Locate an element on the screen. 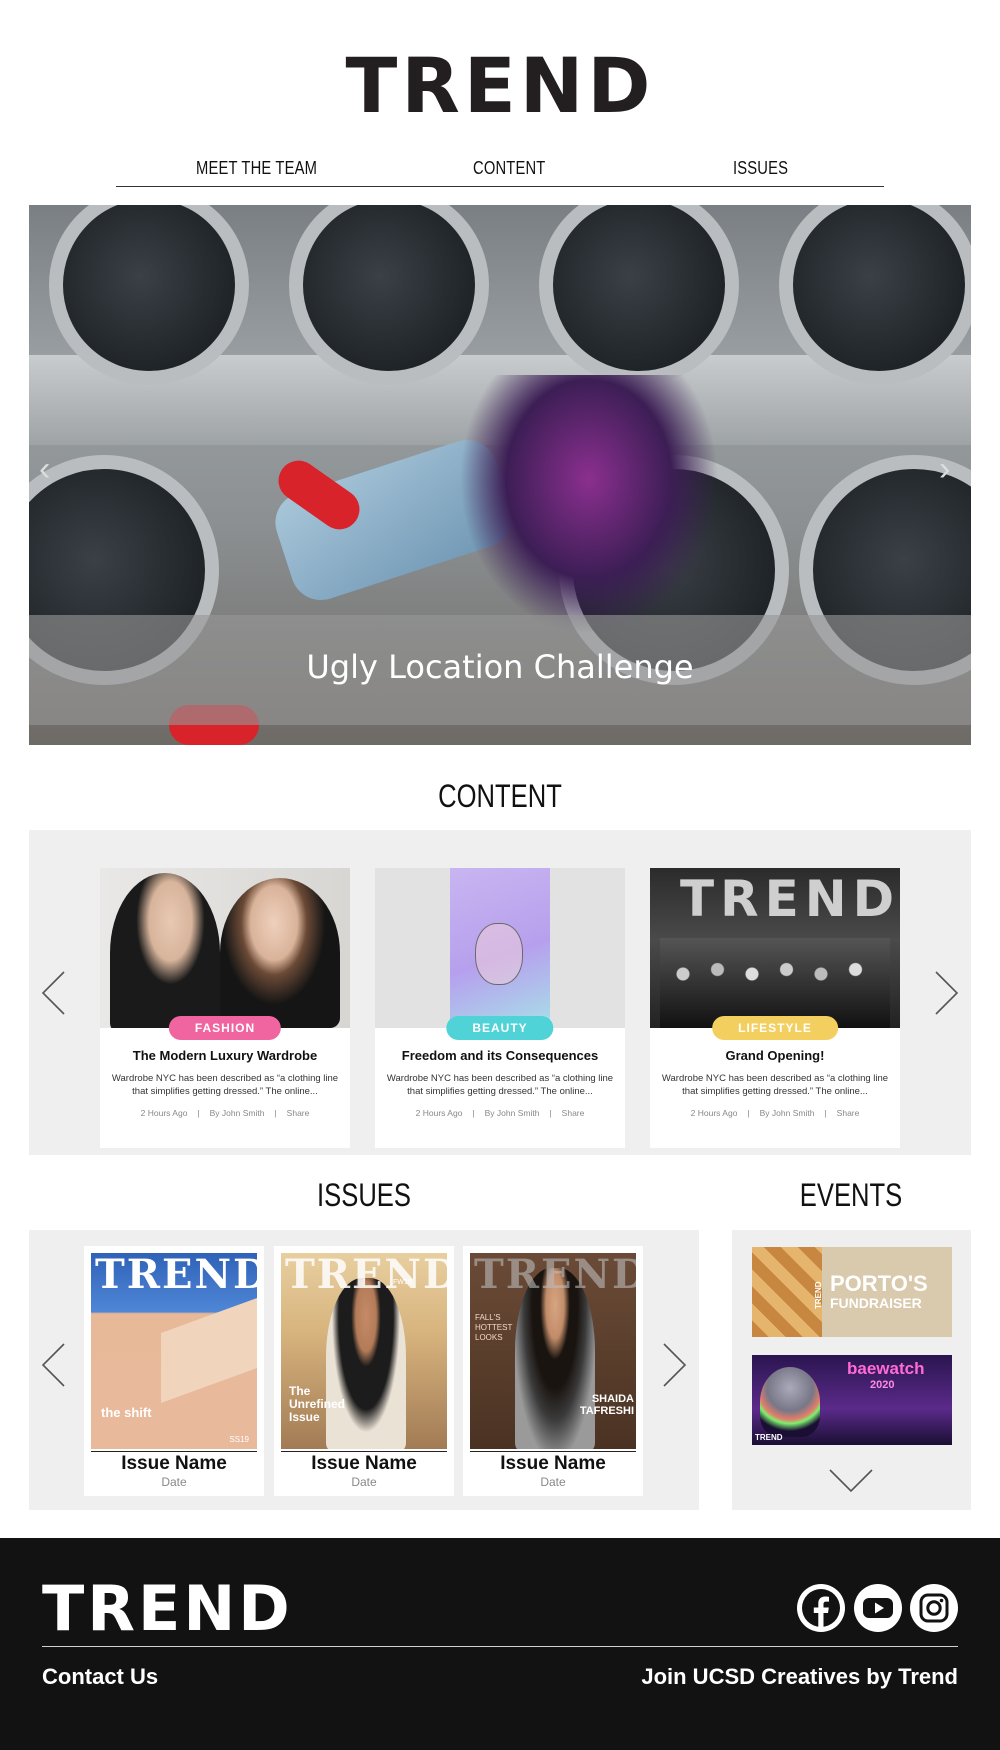 This screenshot has height=1750, width=1000. cover-code: SS19 is located at coordinates (239, 1439).